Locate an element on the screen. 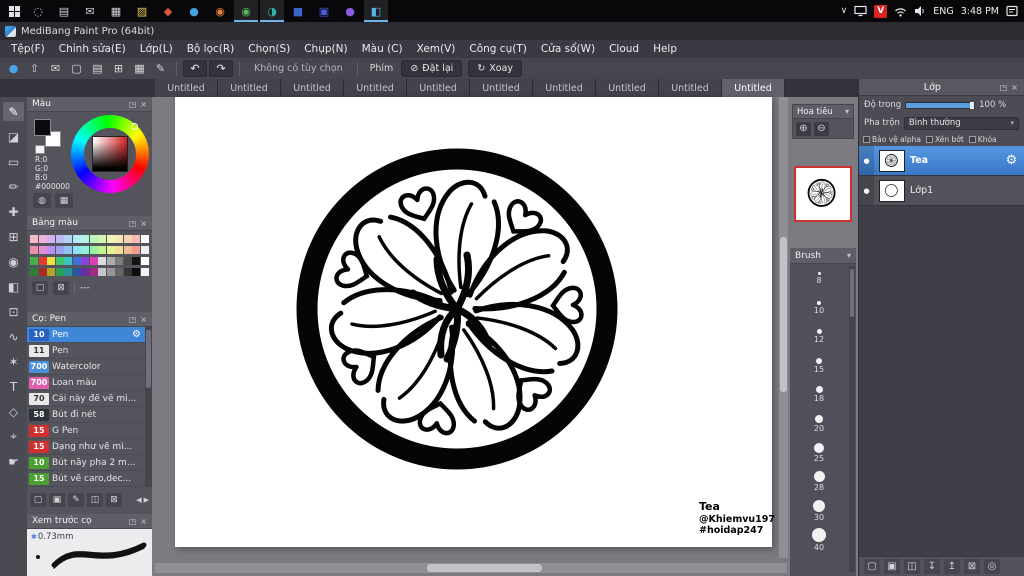  rotate-view-button: ↻ Xoay is located at coordinates (495, 68).